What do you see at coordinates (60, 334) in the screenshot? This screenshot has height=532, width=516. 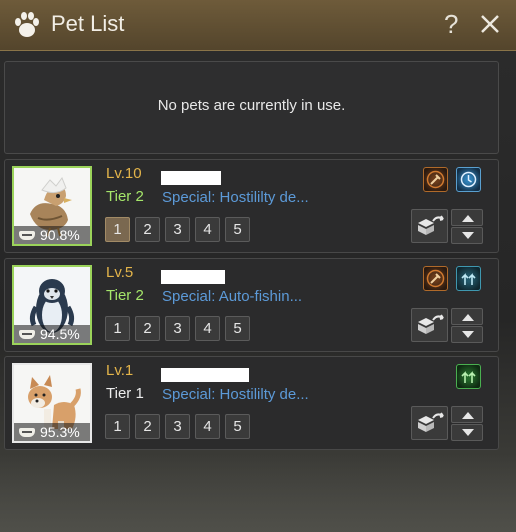 I see `hunger-percent: 94.5%` at bounding box center [60, 334].